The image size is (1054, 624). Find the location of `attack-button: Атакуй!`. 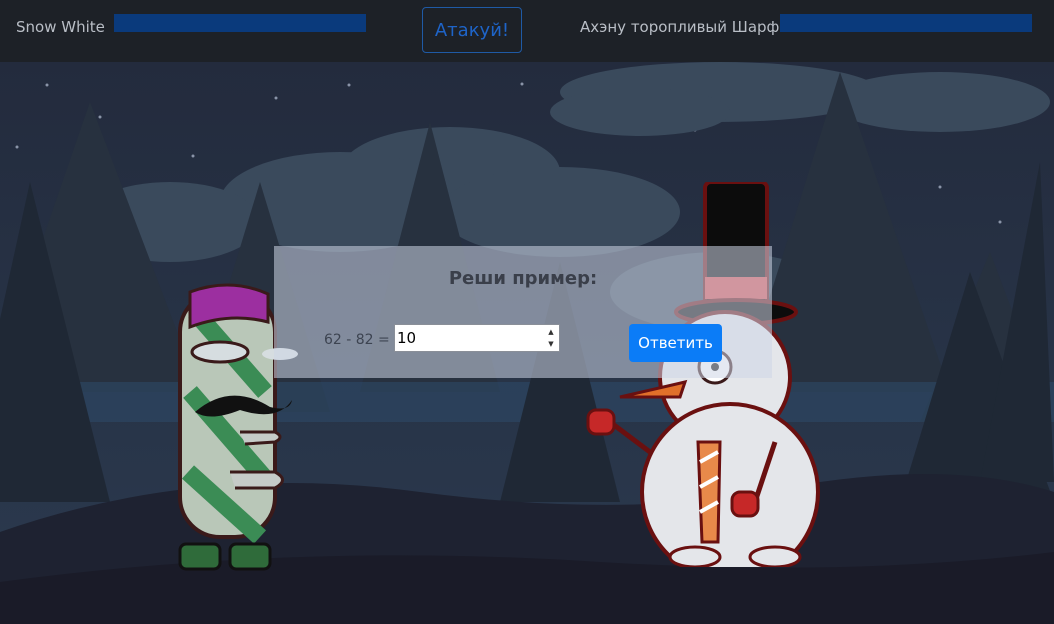

attack-button: Атакуй! is located at coordinates (472, 30).